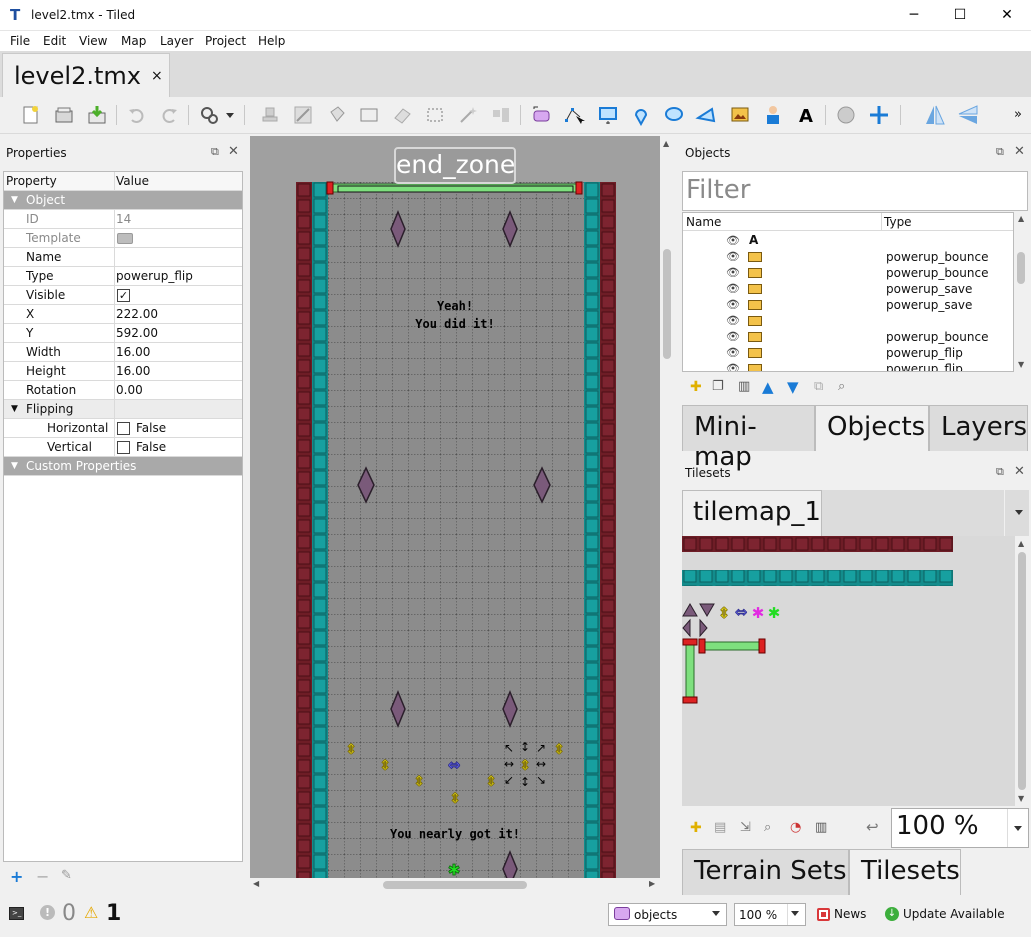 The height and width of the screenshot is (937, 1031). What do you see at coordinates (745, 827) in the screenshot?
I see `export-tileset-icon: ⇲` at bounding box center [745, 827].